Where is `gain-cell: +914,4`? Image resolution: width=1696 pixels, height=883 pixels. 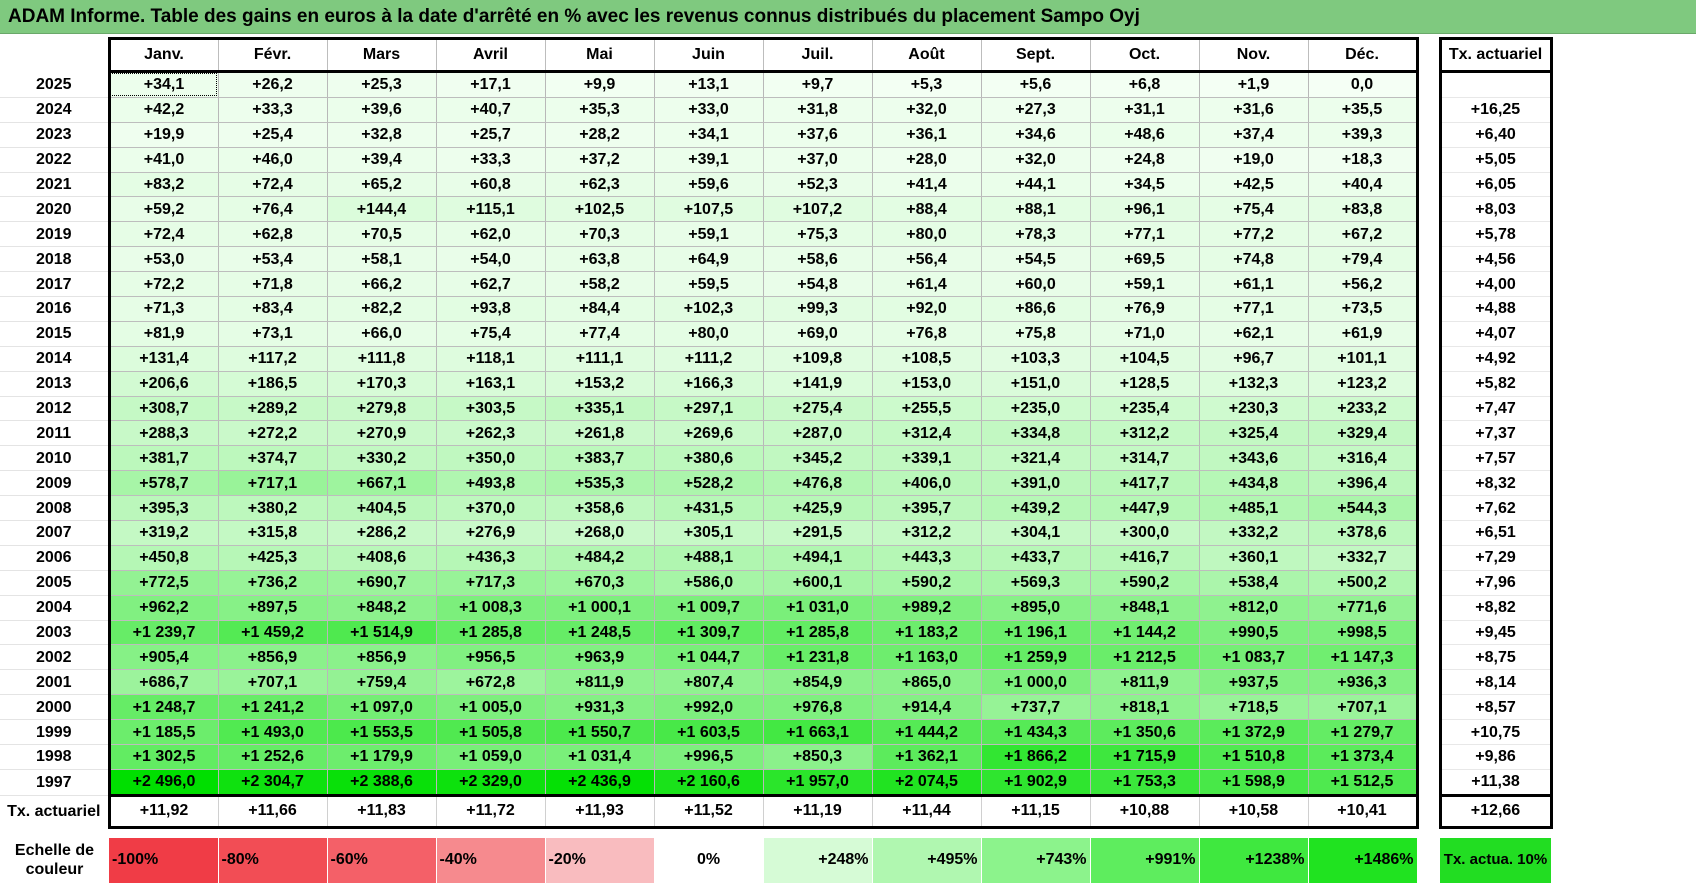 gain-cell: +914,4 is located at coordinates (927, 707).